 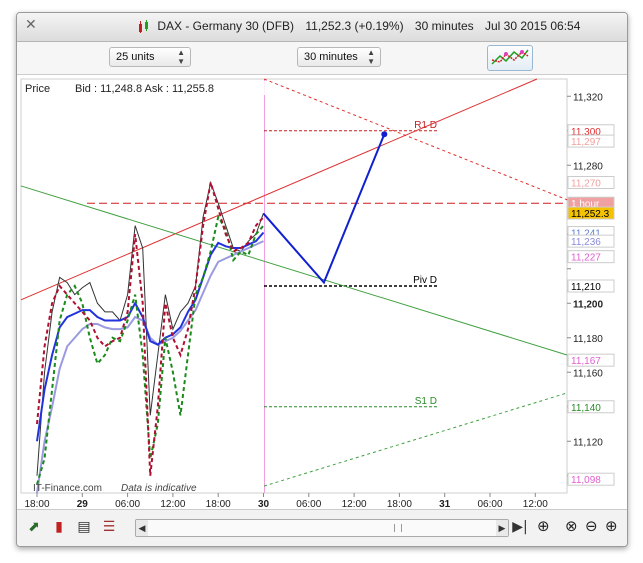 I want to click on price-tag-label: 11,210, so click(x=586, y=287).